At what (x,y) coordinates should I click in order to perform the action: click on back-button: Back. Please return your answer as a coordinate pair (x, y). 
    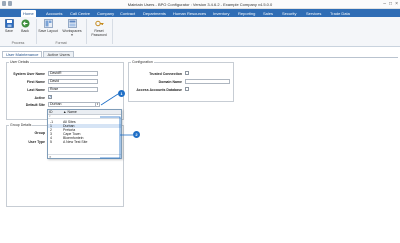
    Looking at the image, I should click on (25, 26).